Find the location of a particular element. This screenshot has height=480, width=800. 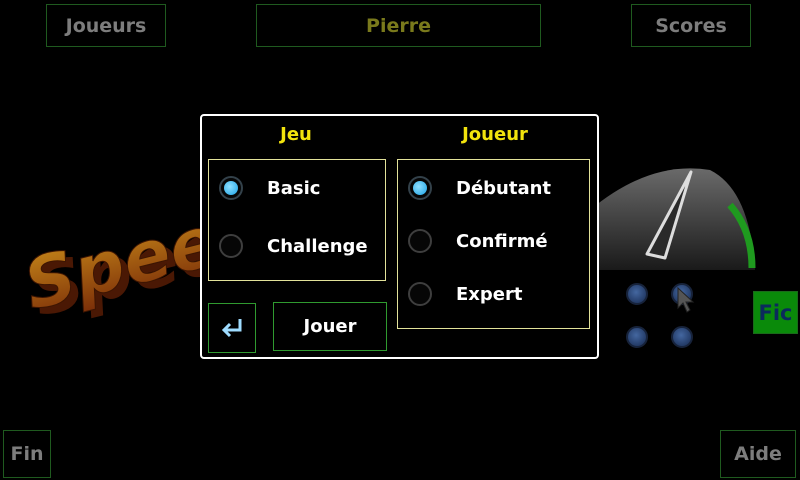

end-button: Fin is located at coordinates (27, 454).